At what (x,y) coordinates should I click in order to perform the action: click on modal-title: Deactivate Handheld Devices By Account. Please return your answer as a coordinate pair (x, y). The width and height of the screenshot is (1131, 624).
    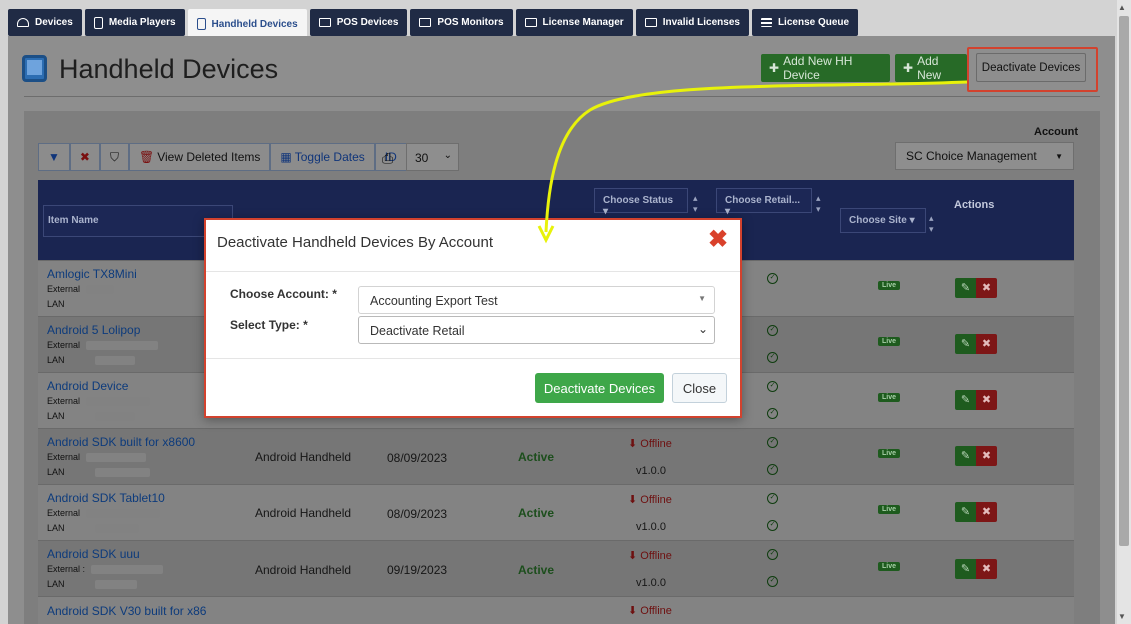
    Looking at the image, I should click on (355, 242).